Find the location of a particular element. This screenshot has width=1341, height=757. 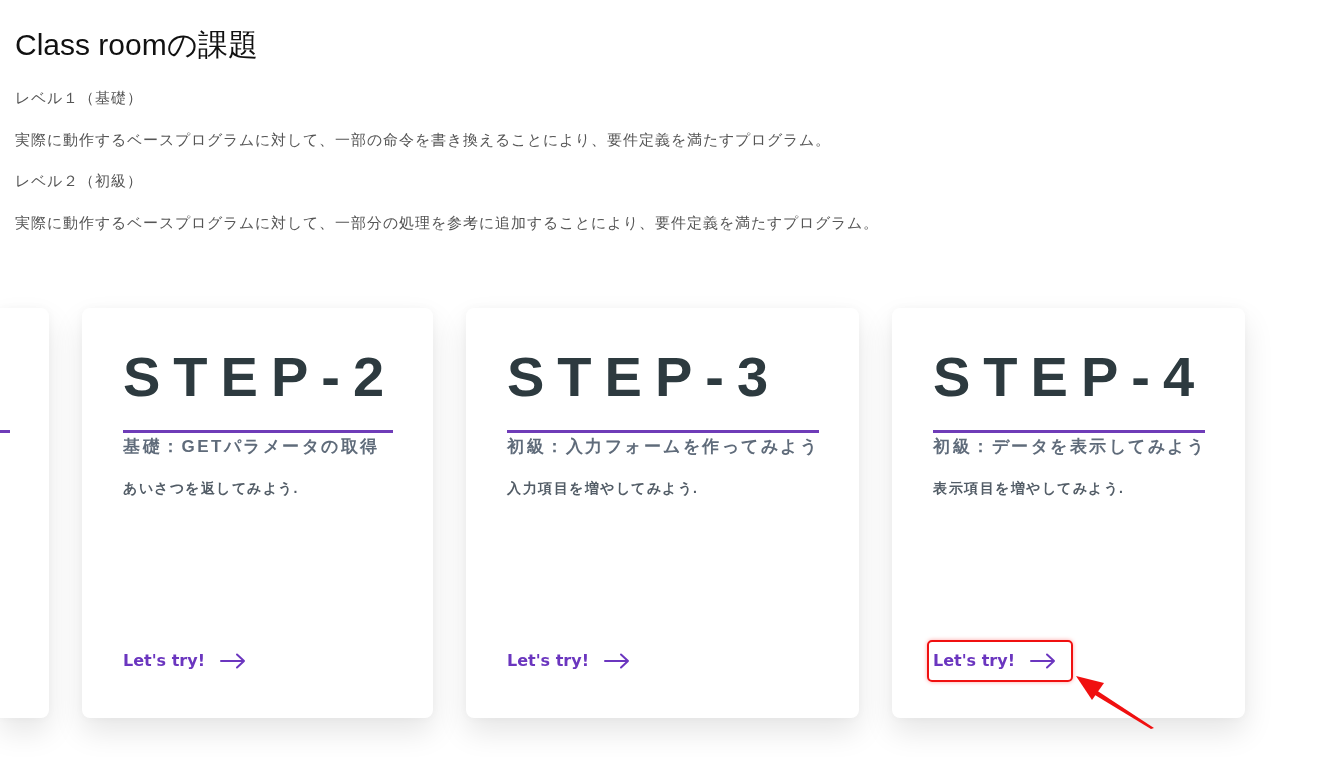

step-heading: STEP-4 is located at coordinates (1069, 377).